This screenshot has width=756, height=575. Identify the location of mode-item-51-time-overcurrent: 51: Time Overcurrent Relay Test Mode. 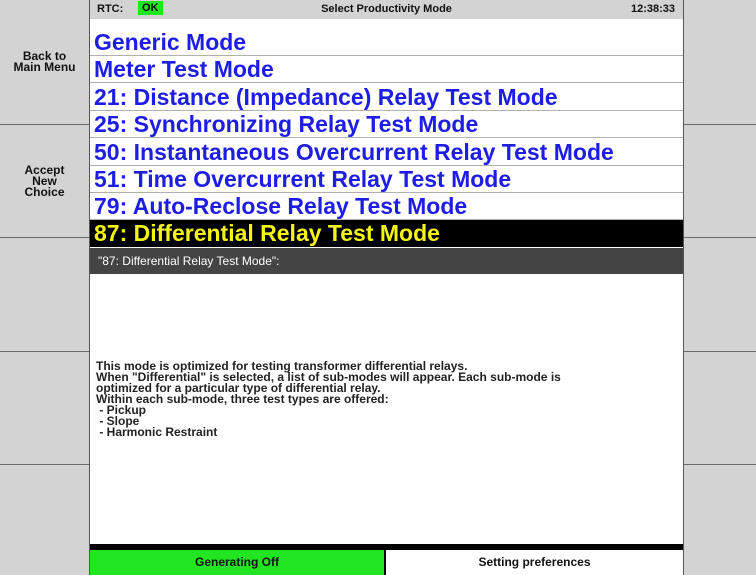
(386, 179).